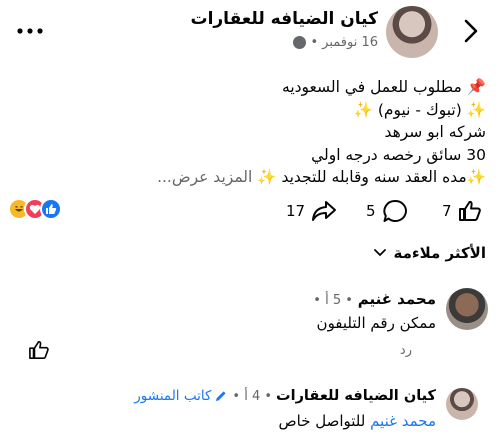 Image resolution: width=500 pixels, height=441 pixels. Describe the element at coordinates (296, 211) in the screenshot. I see `share-count: 17` at that location.